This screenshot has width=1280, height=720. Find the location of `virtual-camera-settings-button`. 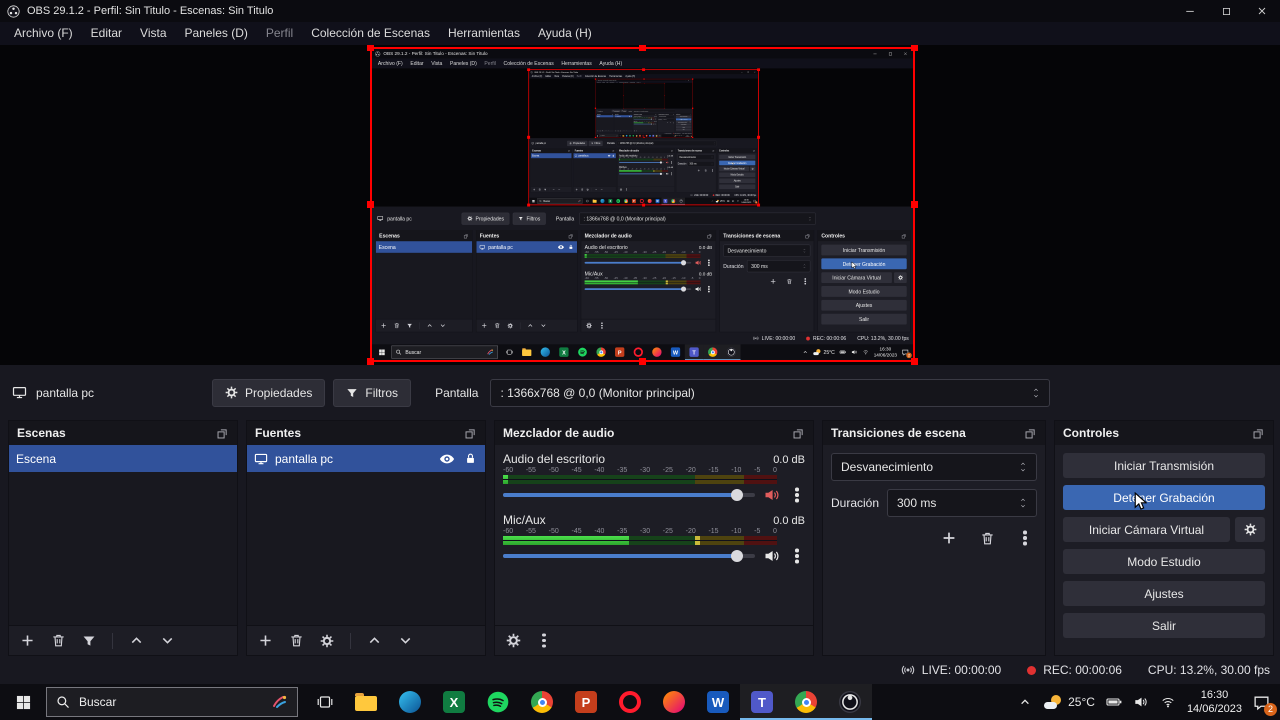

virtual-camera-settings-button is located at coordinates (1250, 529).